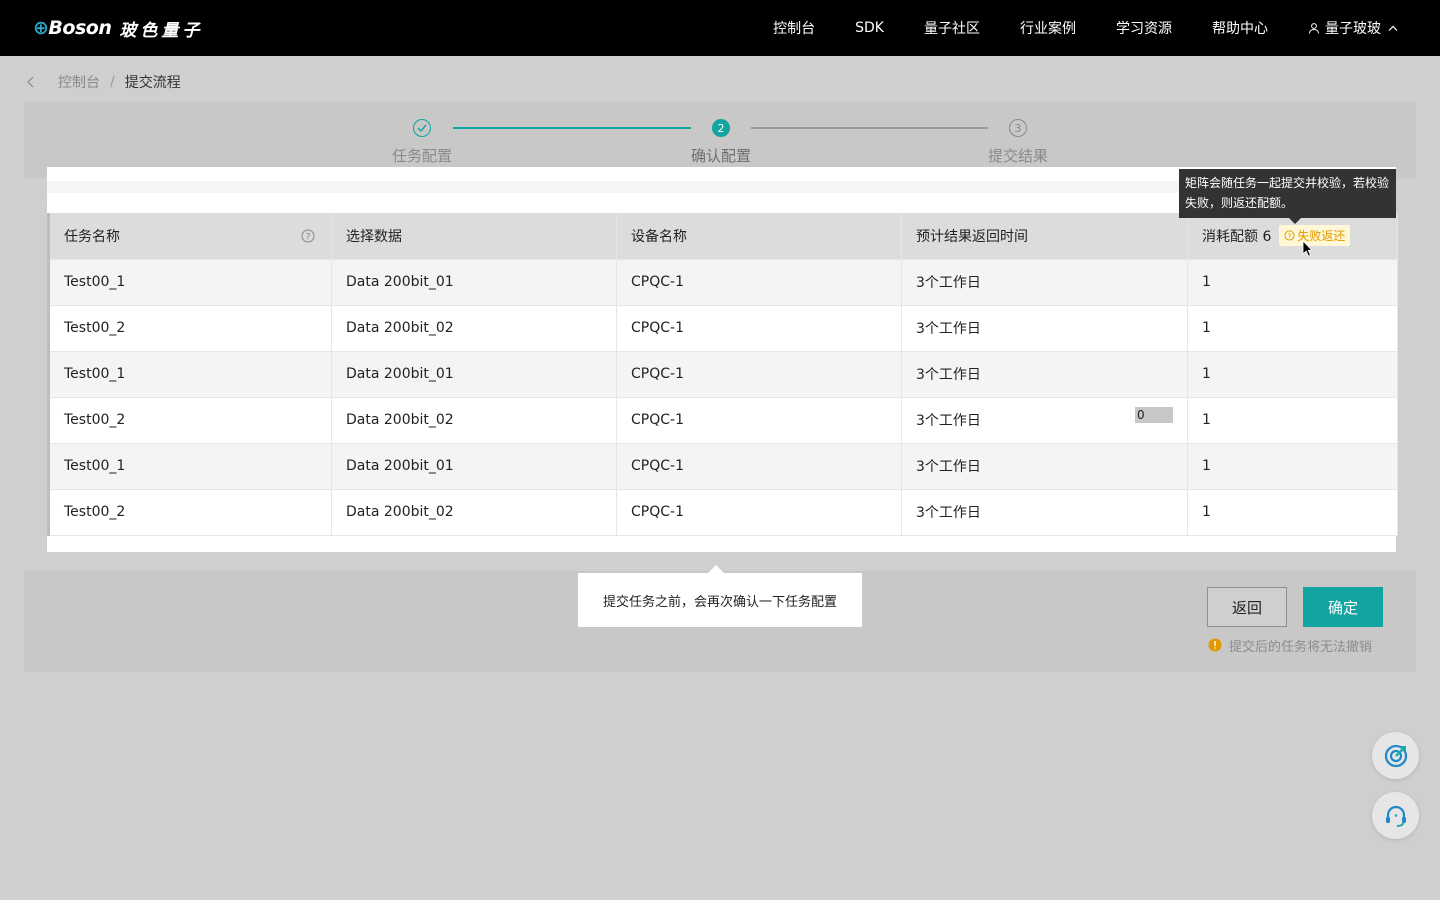 This screenshot has width=1440, height=900. What do you see at coordinates (1048, 28) in the screenshot?
I see `nav-cases: 行业案例` at bounding box center [1048, 28].